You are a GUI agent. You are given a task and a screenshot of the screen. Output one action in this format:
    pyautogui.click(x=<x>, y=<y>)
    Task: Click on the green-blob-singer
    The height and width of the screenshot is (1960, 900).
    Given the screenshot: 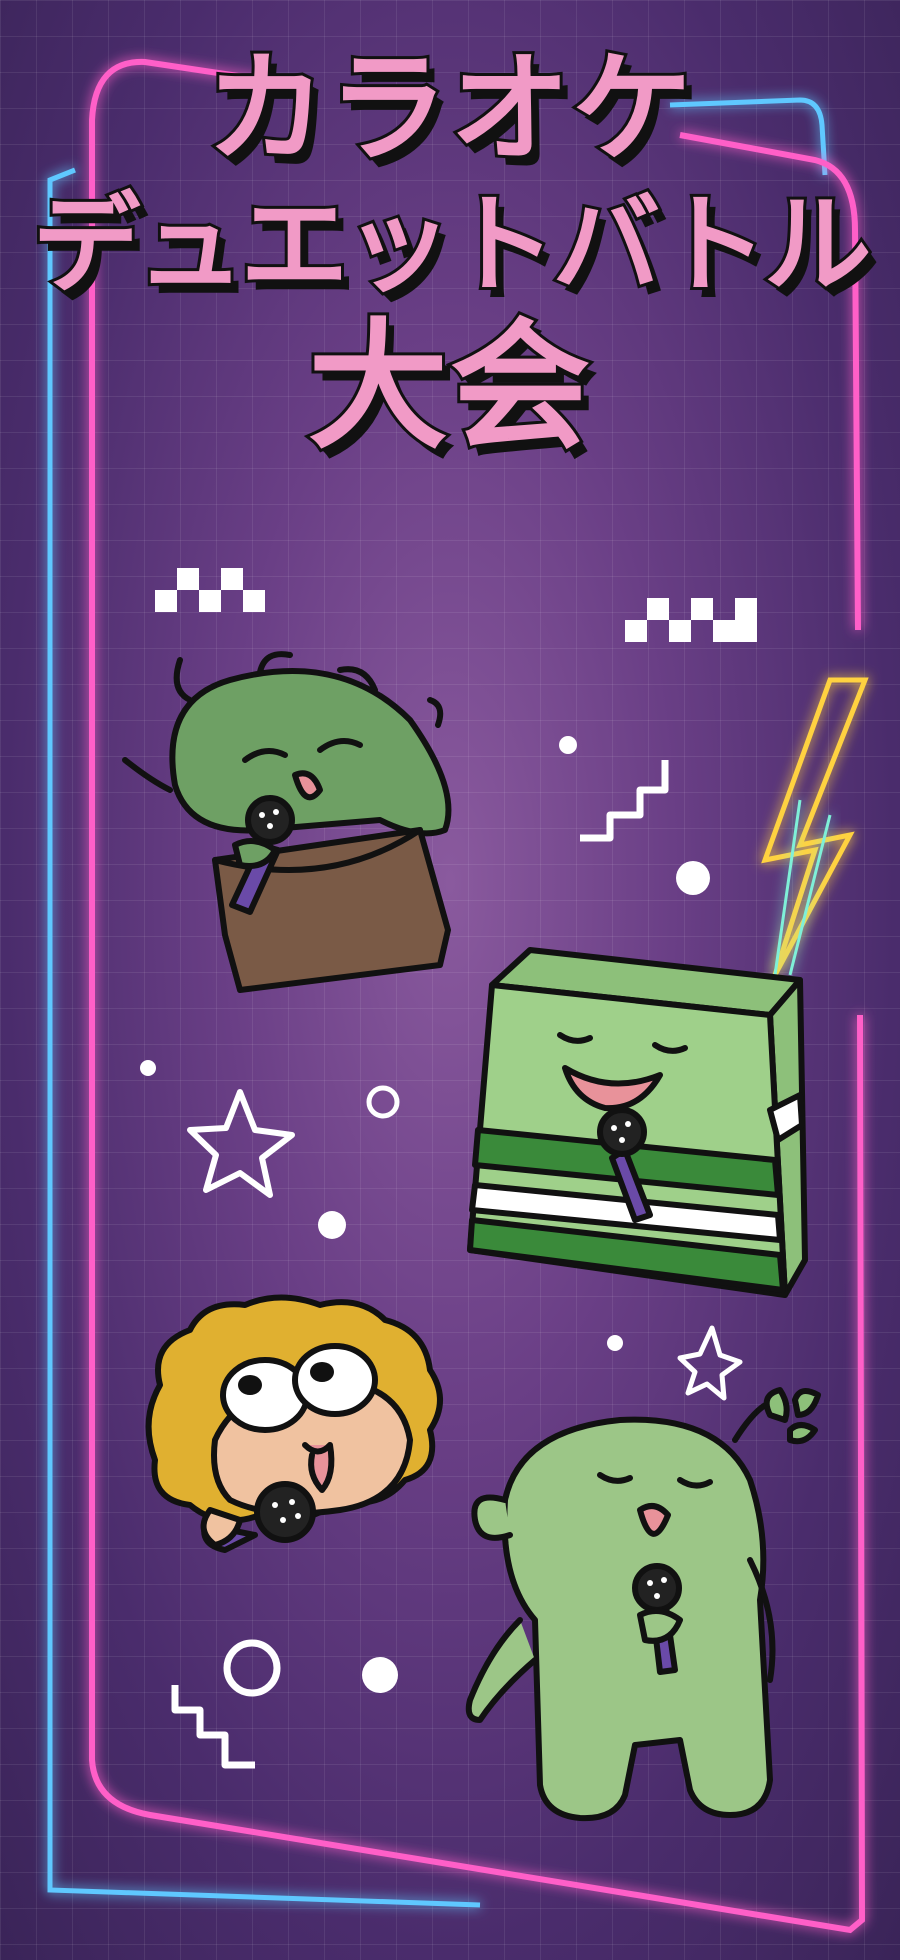 What is the action you would take?
    pyautogui.click(x=643, y=1604)
    